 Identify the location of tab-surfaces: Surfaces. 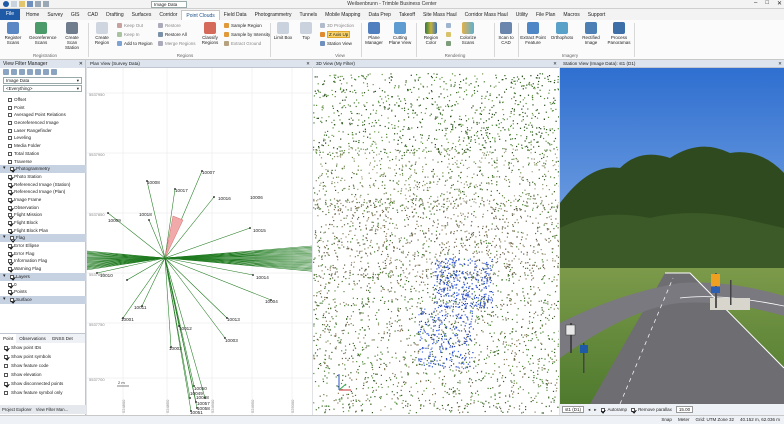
(142, 15).